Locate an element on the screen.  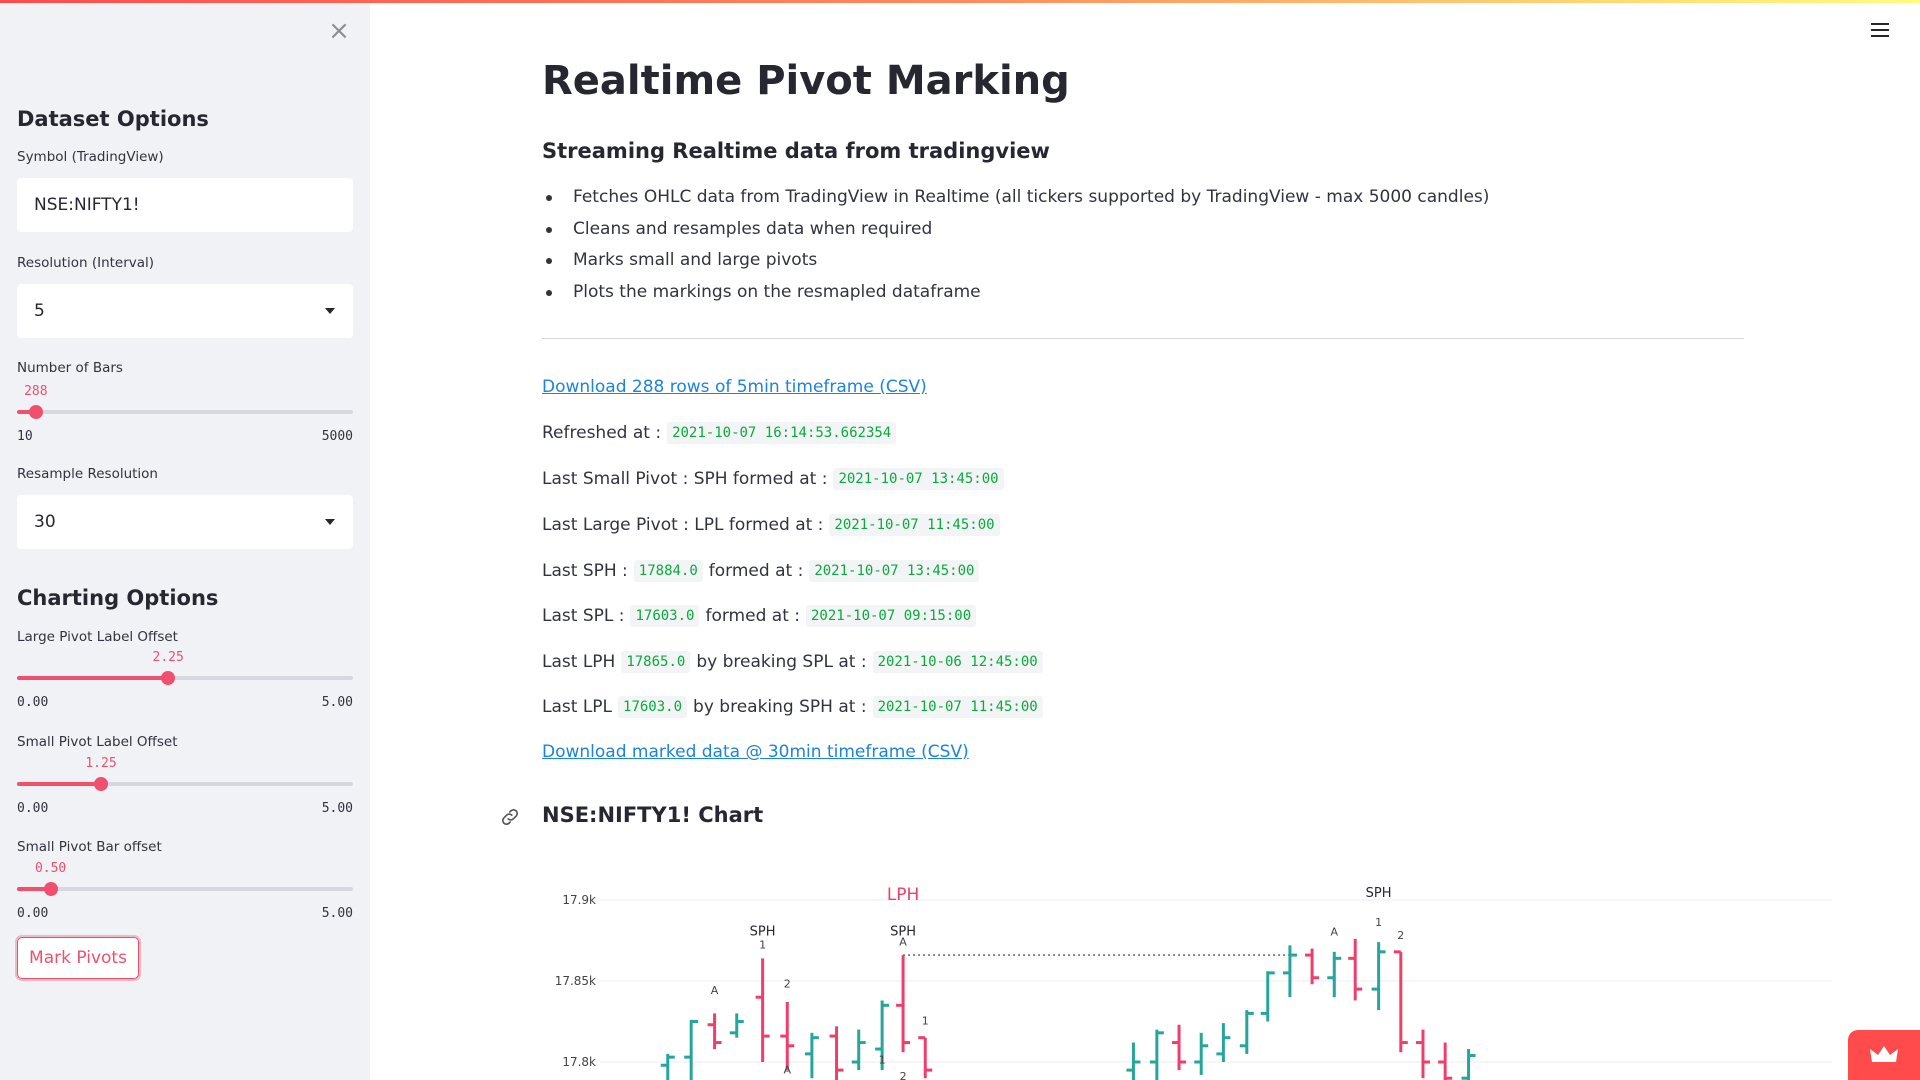
last-small-label: Last Small Pivot : SPH formed at : is located at coordinates (685, 479).